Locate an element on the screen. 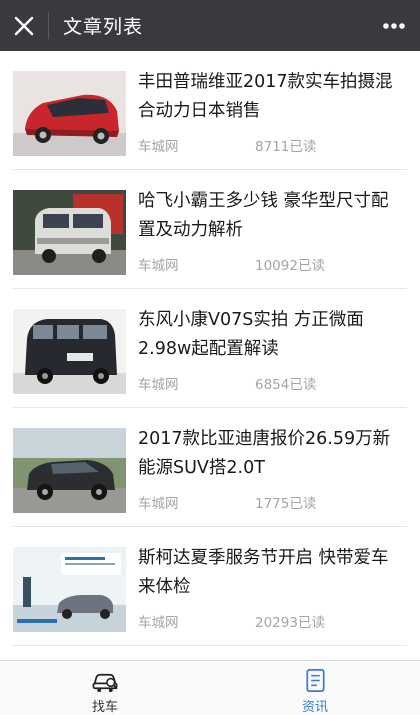  page-title: 文章列表 is located at coordinates (103, 27).